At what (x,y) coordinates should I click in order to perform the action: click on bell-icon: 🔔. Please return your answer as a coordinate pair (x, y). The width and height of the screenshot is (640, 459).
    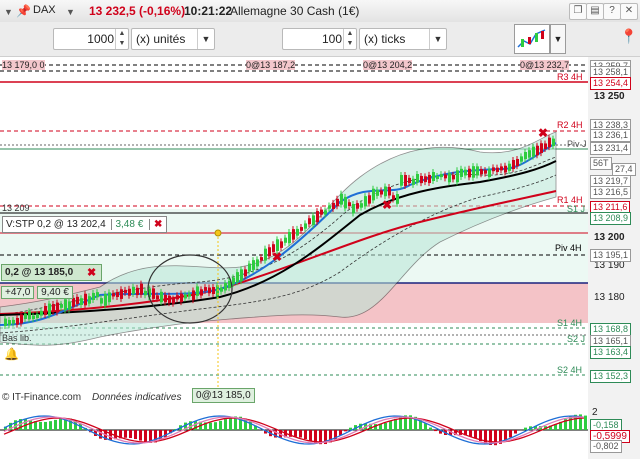
    Looking at the image, I should click on (11, 354).